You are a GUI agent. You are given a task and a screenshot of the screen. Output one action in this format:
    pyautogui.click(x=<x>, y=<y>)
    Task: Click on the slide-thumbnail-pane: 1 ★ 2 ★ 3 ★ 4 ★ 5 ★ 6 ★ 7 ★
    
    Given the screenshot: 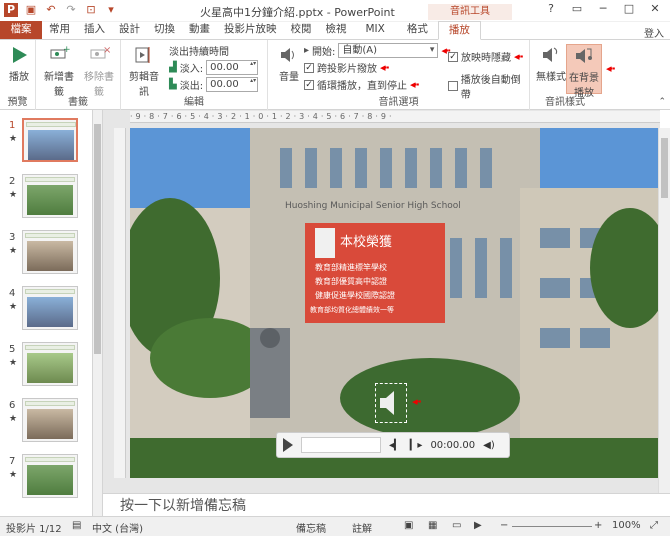 What is the action you would take?
    pyautogui.click(x=46, y=313)
    